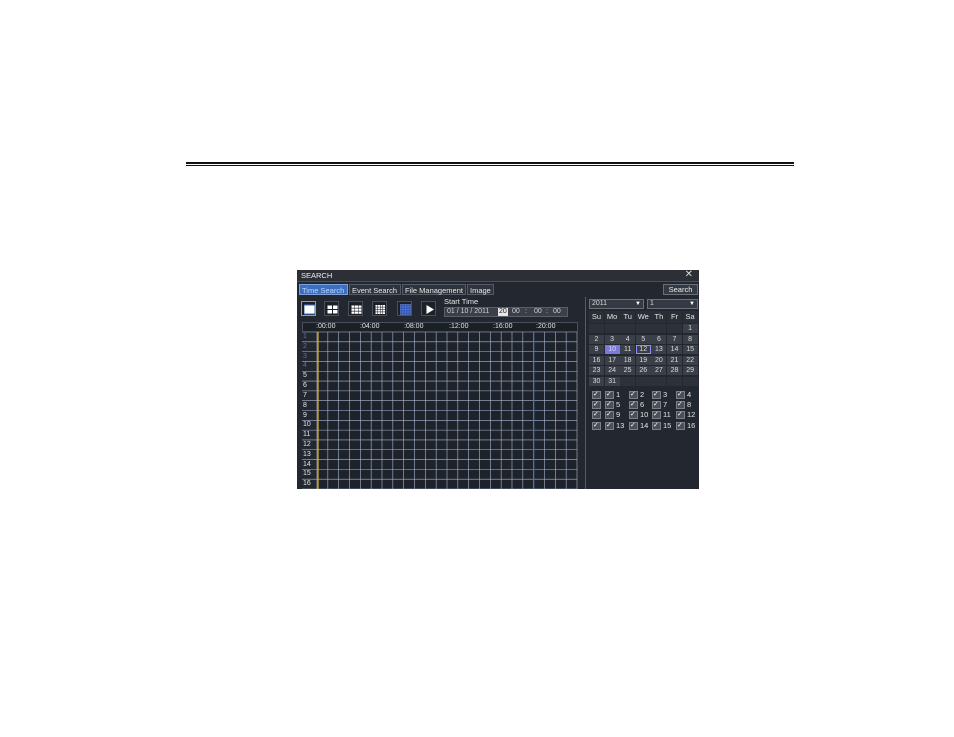 The width and height of the screenshot is (954, 737). I want to click on sixteen-view-icon, so click(380, 309).